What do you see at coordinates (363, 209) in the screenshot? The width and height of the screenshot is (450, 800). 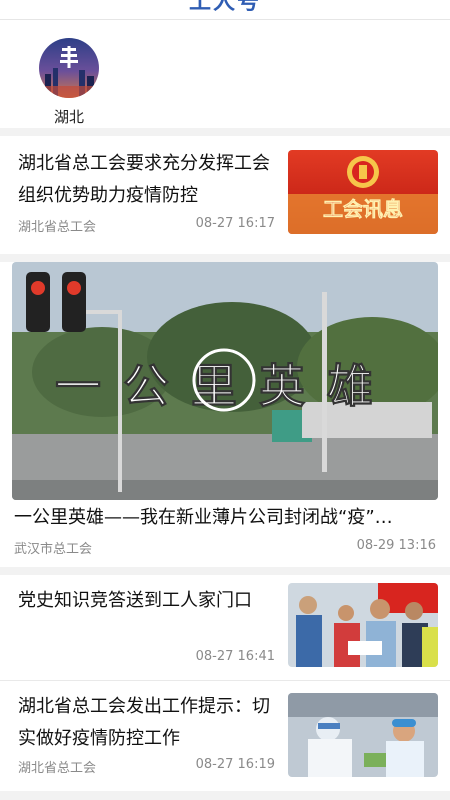 I see `union-news-text: 工会讯息` at bounding box center [363, 209].